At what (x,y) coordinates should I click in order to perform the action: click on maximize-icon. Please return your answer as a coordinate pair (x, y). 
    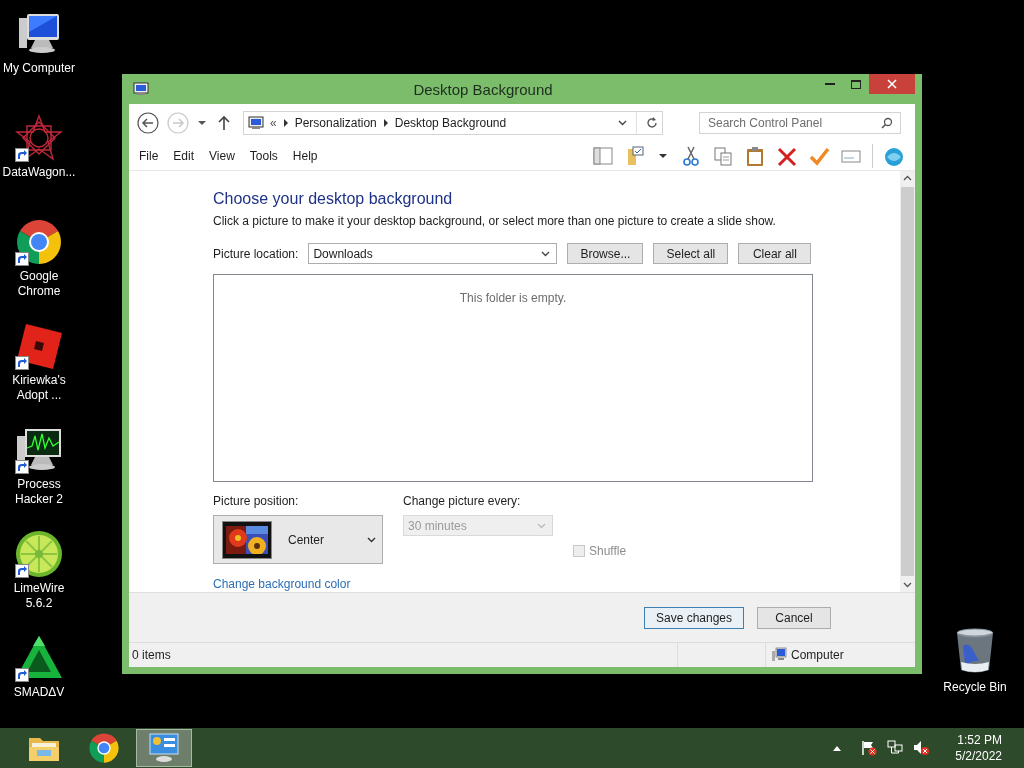
    Looking at the image, I should click on (856, 84).